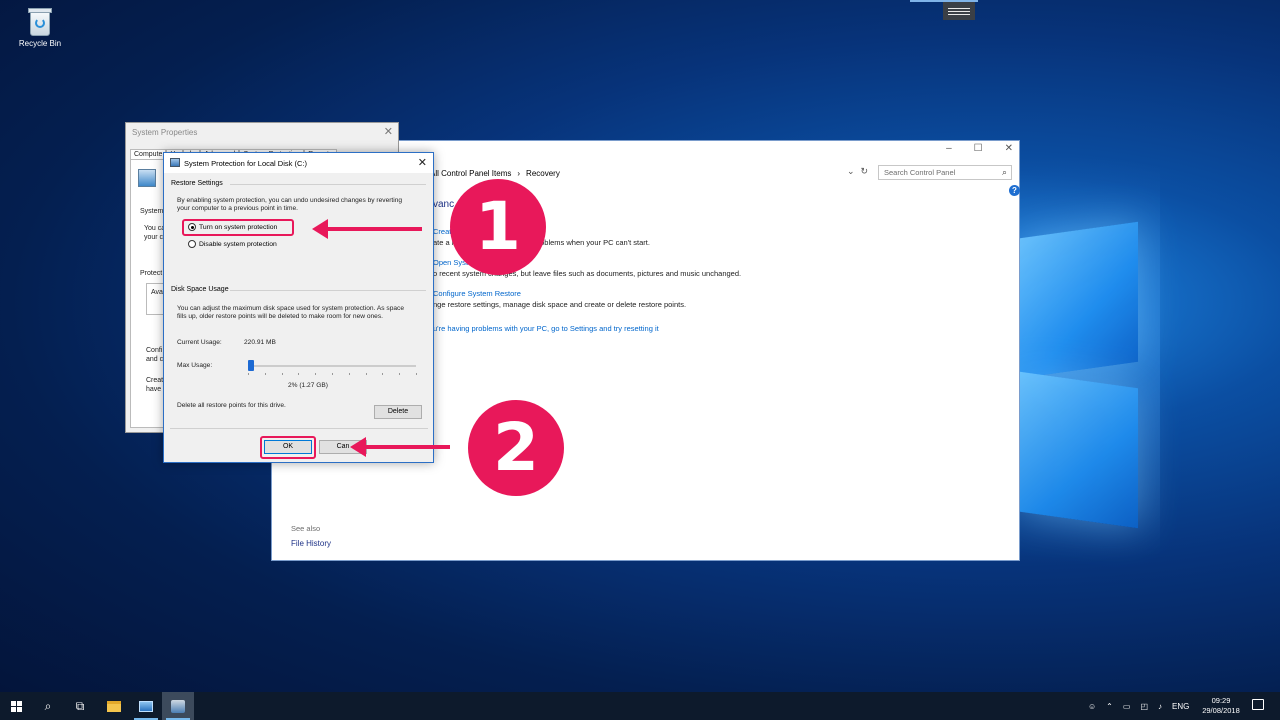 The image size is (1280, 720). I want to click on breadcrumb-item: Recovery, so click(543, 173).